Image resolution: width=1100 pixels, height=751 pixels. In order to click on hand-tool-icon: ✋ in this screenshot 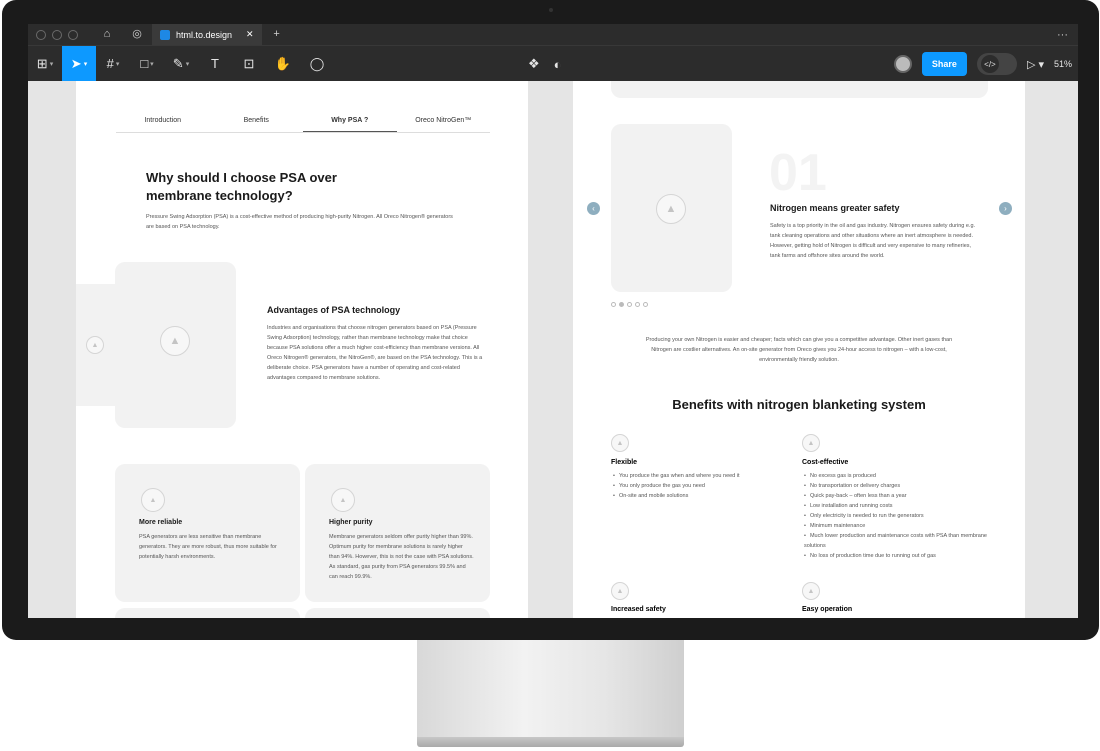, I will do `click(283, 64)`.